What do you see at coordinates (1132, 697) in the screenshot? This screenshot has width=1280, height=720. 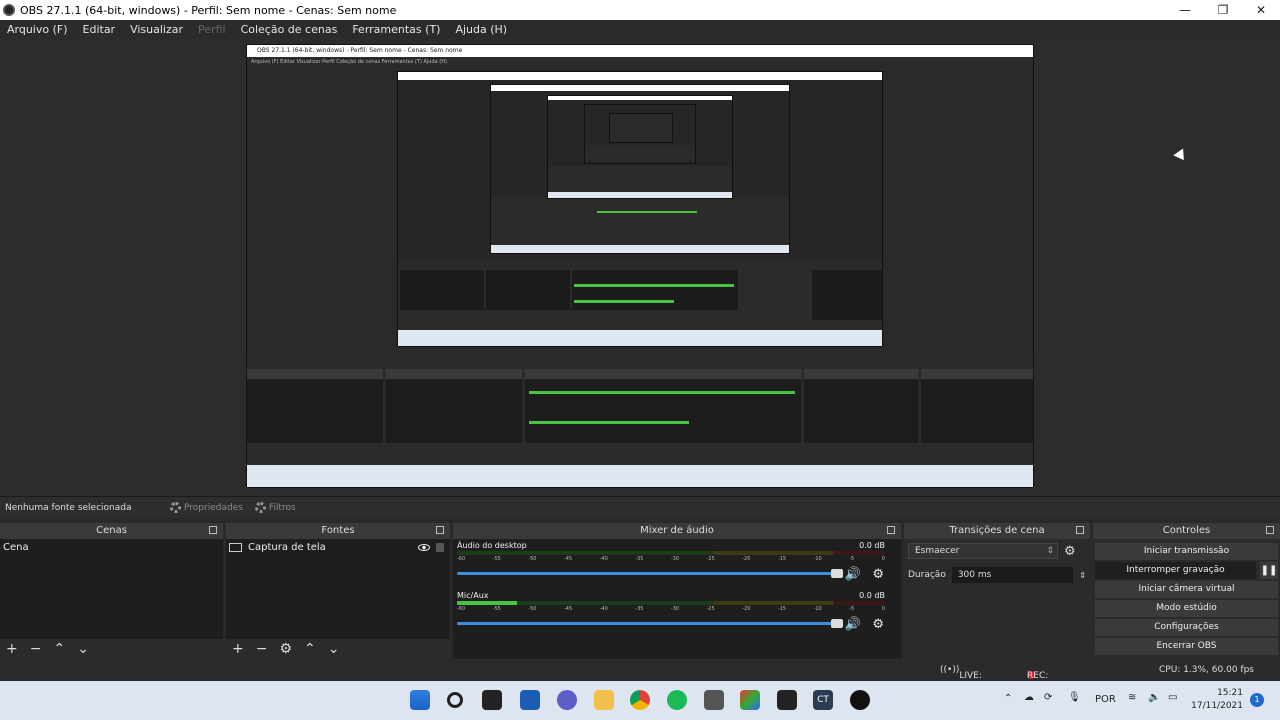 I see `wifi-icon: ≋` at bounding box center [1132, 697].